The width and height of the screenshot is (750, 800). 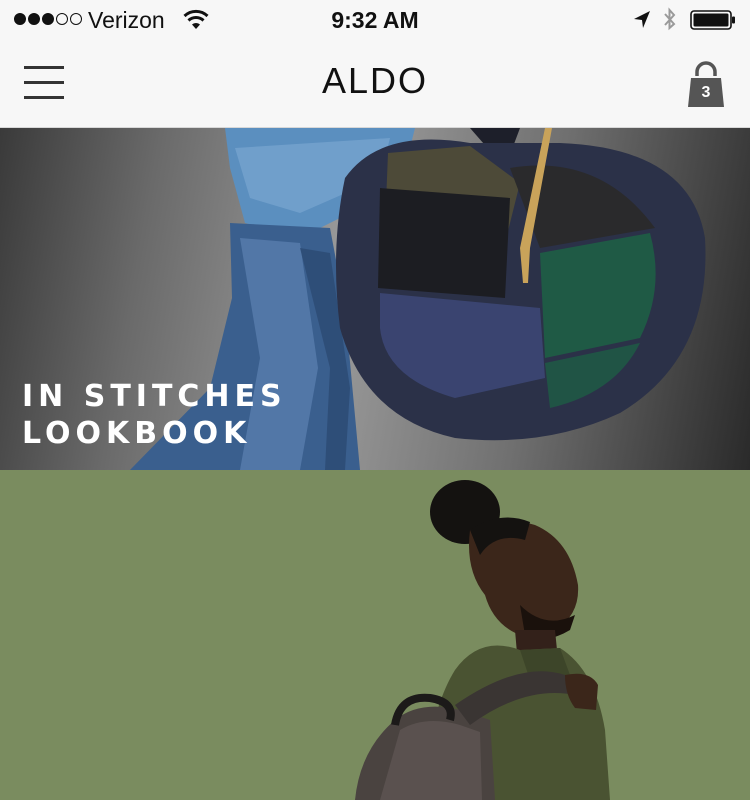 I want to click on battery-icon, so click(x=712, y=20).